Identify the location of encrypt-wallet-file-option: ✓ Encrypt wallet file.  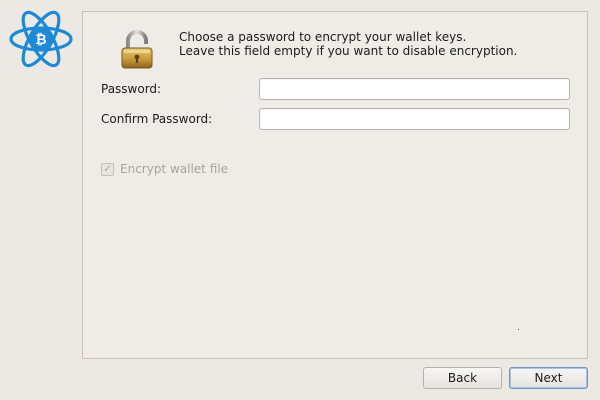
(164, 169).